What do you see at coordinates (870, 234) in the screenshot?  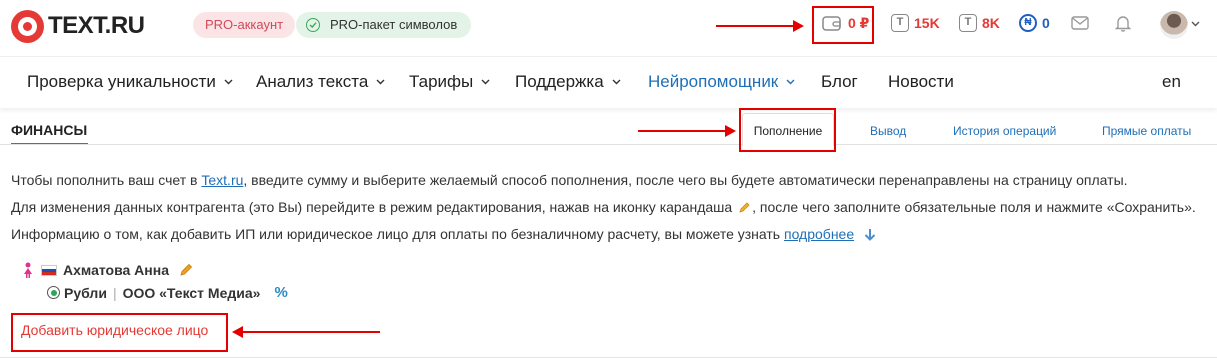 I see `arrow-down-icon` at bounding box center [870, 234].